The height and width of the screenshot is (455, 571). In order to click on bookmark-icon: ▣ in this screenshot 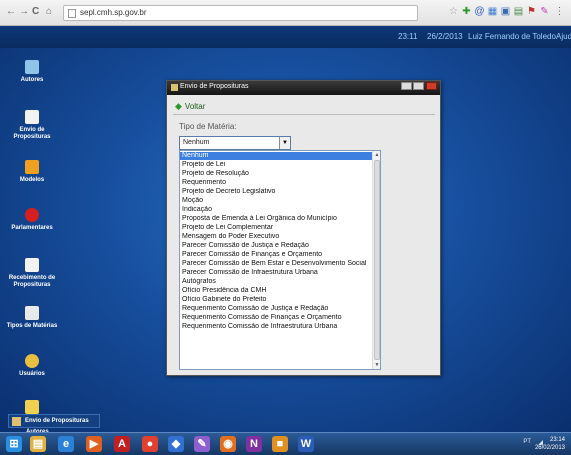, I will do `click(505, 11)`.